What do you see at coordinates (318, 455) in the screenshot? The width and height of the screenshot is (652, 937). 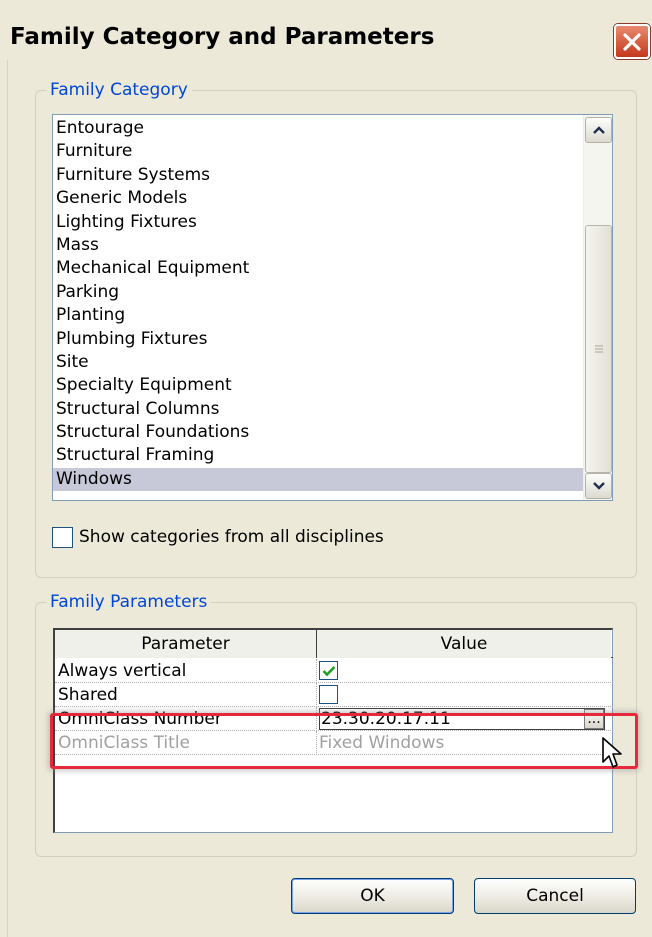 I see `list-item: Structural Framing` at bounding box center [318, 455].